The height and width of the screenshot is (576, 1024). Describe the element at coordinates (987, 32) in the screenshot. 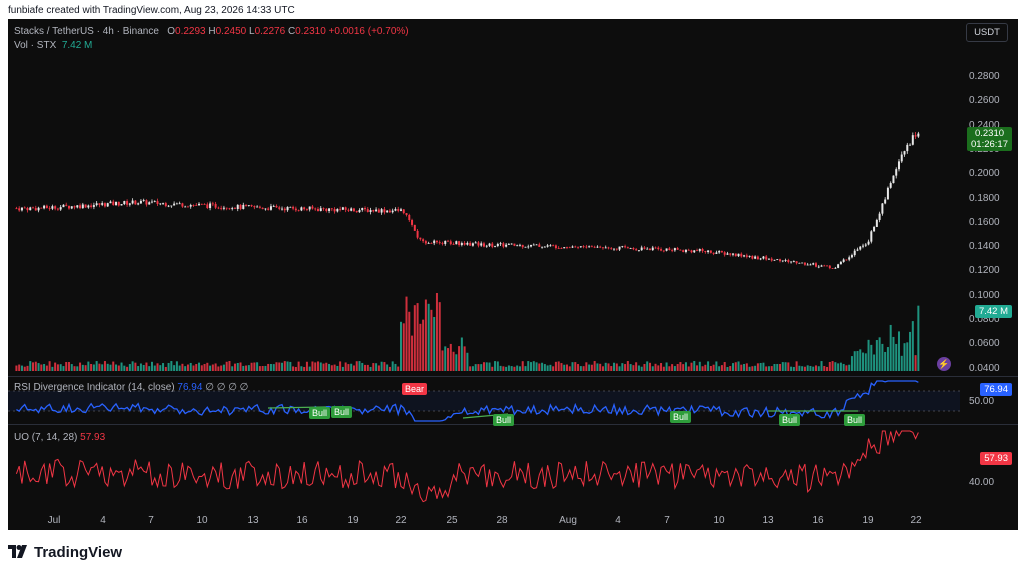

I see `currency-button: USDT` at that location.